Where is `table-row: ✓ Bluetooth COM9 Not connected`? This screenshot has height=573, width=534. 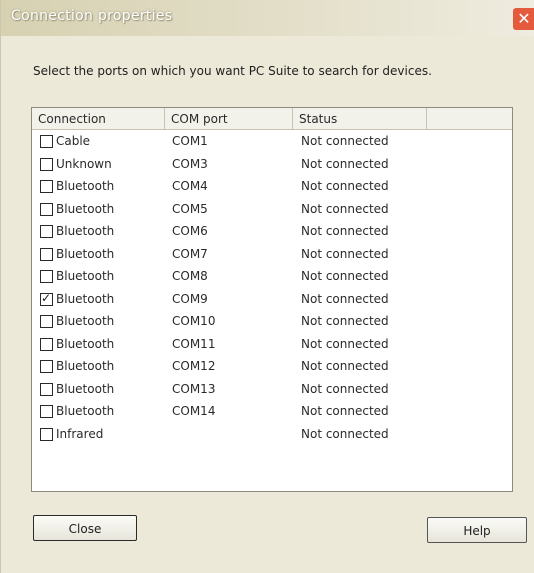 table-row: ✓ Bluetooth COM9 Not connected is located at coordinates (272, 299).